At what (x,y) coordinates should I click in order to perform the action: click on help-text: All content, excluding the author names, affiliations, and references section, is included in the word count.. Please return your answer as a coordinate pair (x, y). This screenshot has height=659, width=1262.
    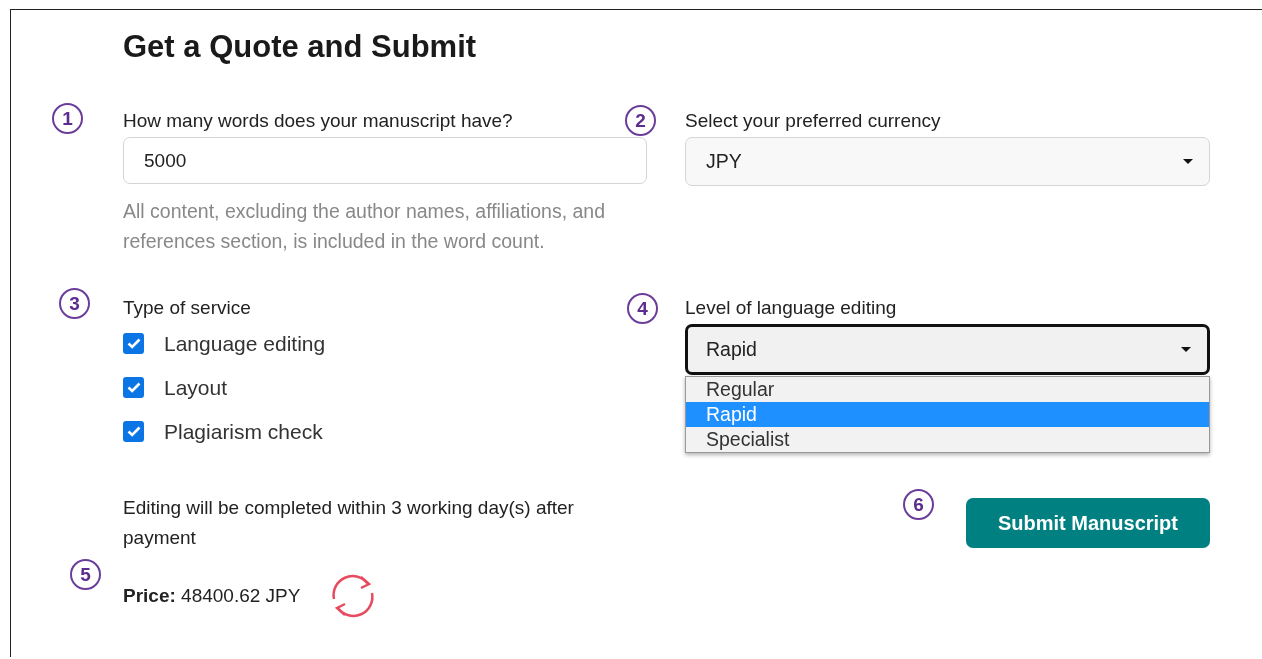
    Looking at the image, I should click on (365, 226).